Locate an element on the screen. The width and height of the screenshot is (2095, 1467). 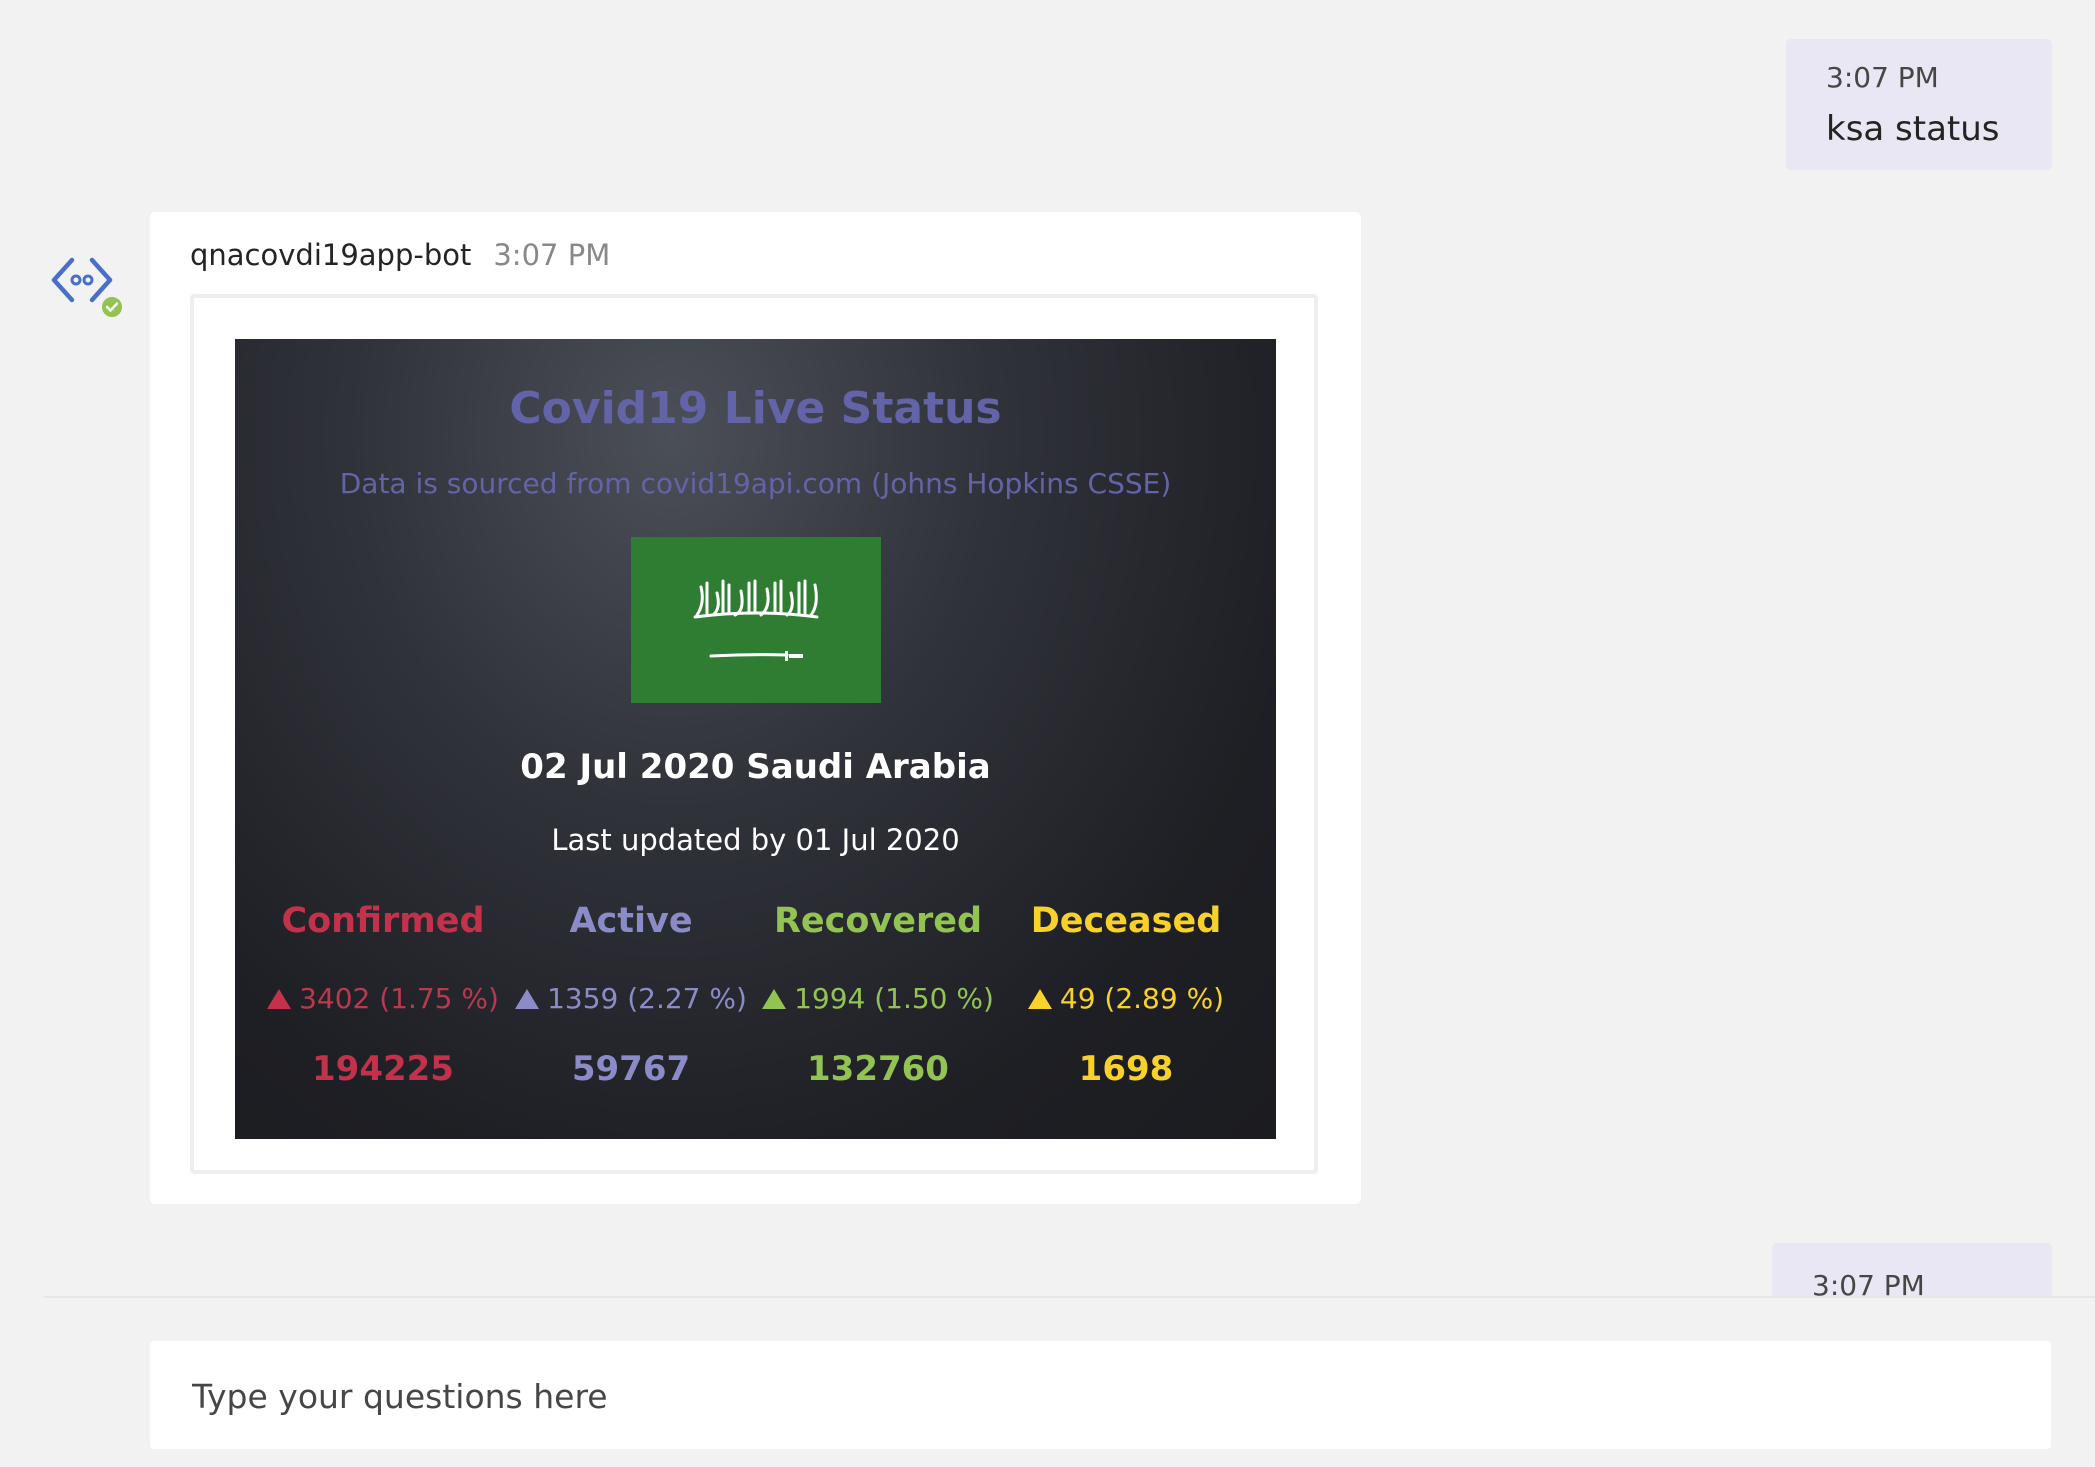
bot-avatar is located at coordinates (90, 288).